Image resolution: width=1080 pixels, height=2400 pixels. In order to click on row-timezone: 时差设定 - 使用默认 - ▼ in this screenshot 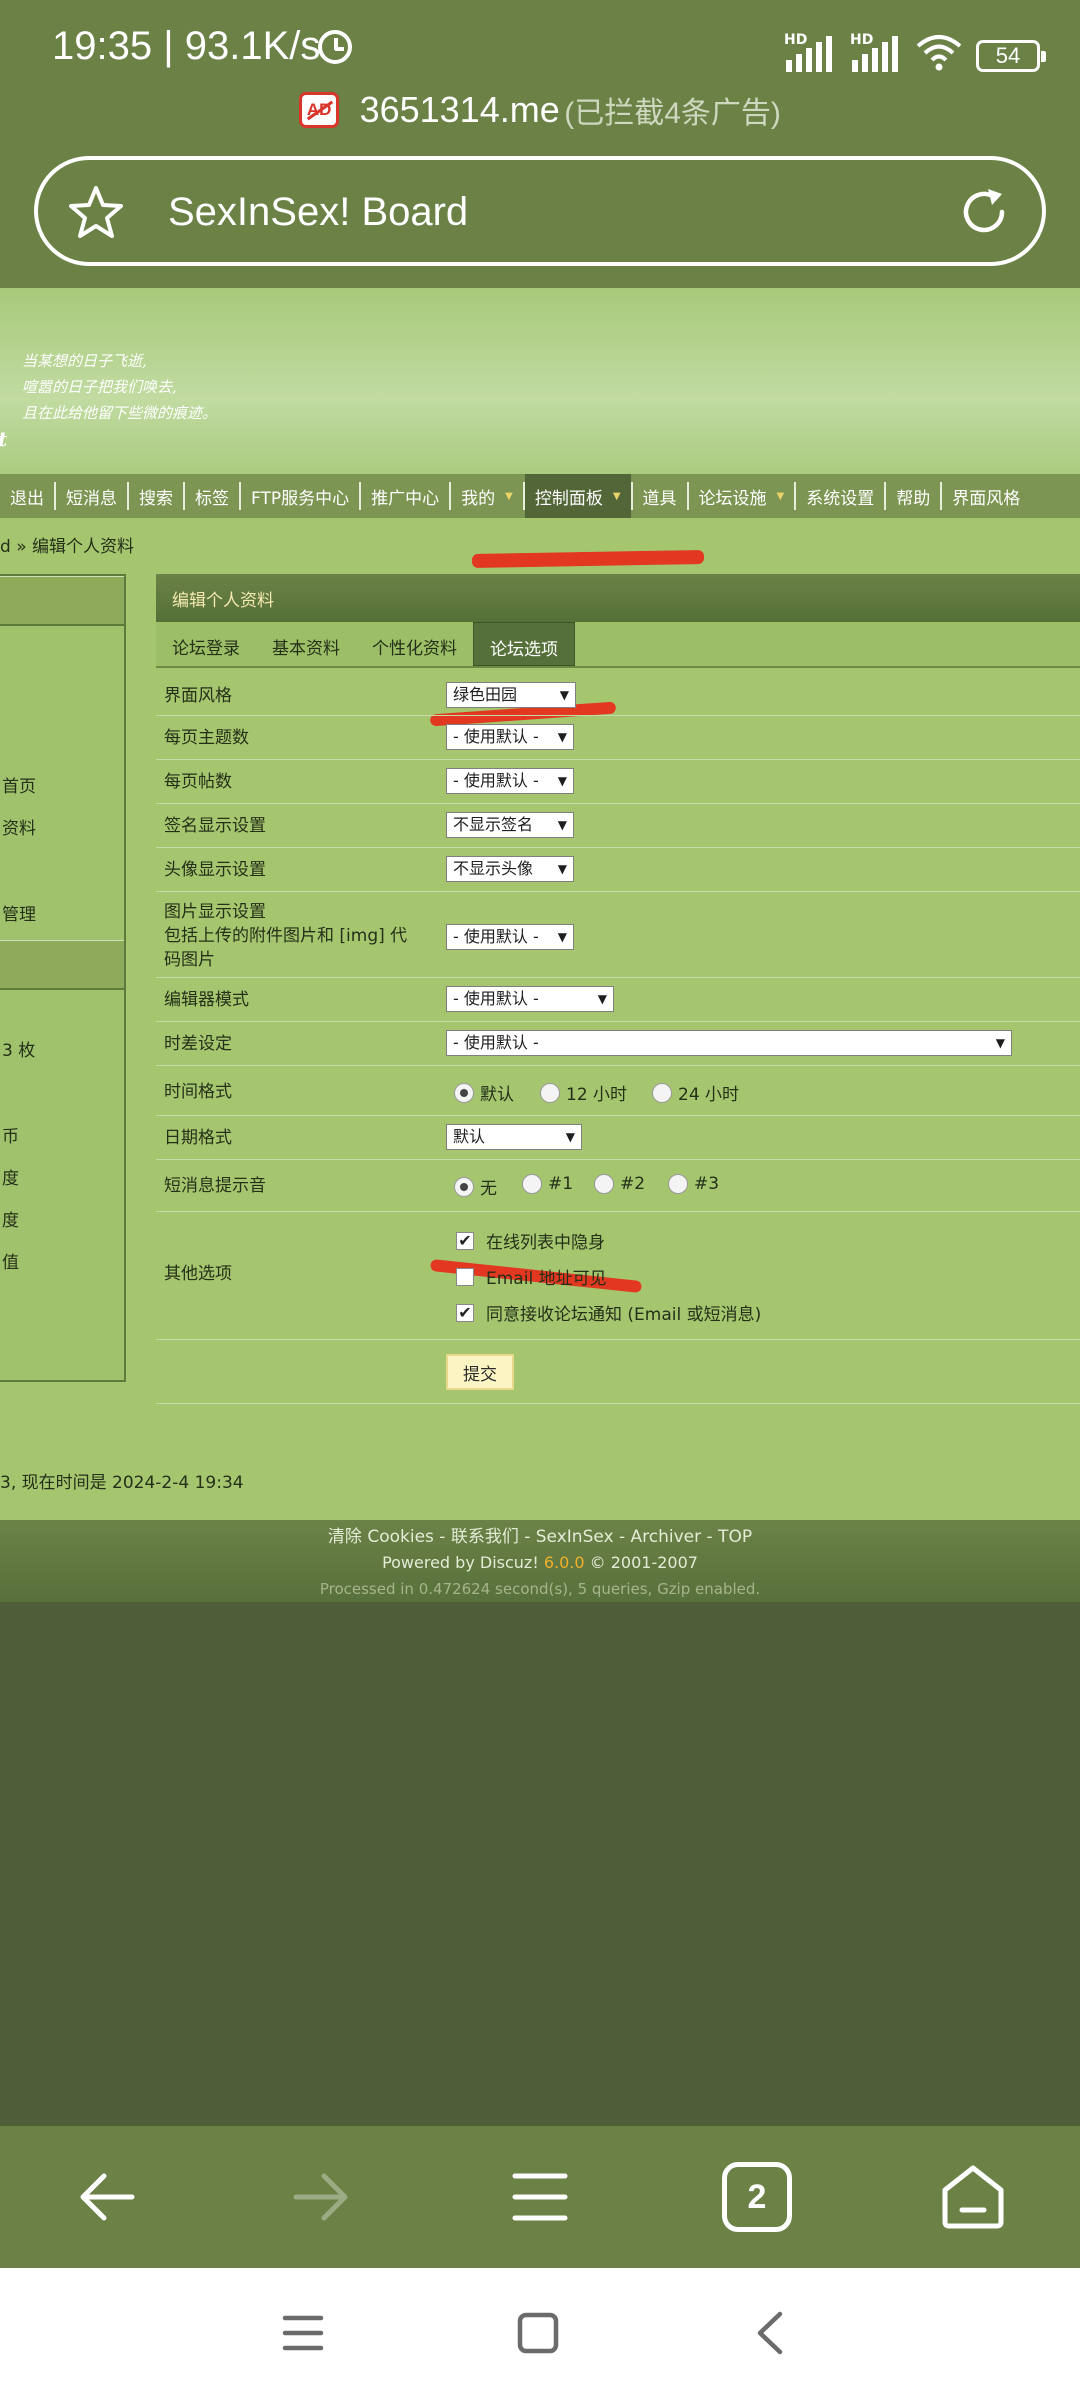, I will do `click(618, 1044)`.